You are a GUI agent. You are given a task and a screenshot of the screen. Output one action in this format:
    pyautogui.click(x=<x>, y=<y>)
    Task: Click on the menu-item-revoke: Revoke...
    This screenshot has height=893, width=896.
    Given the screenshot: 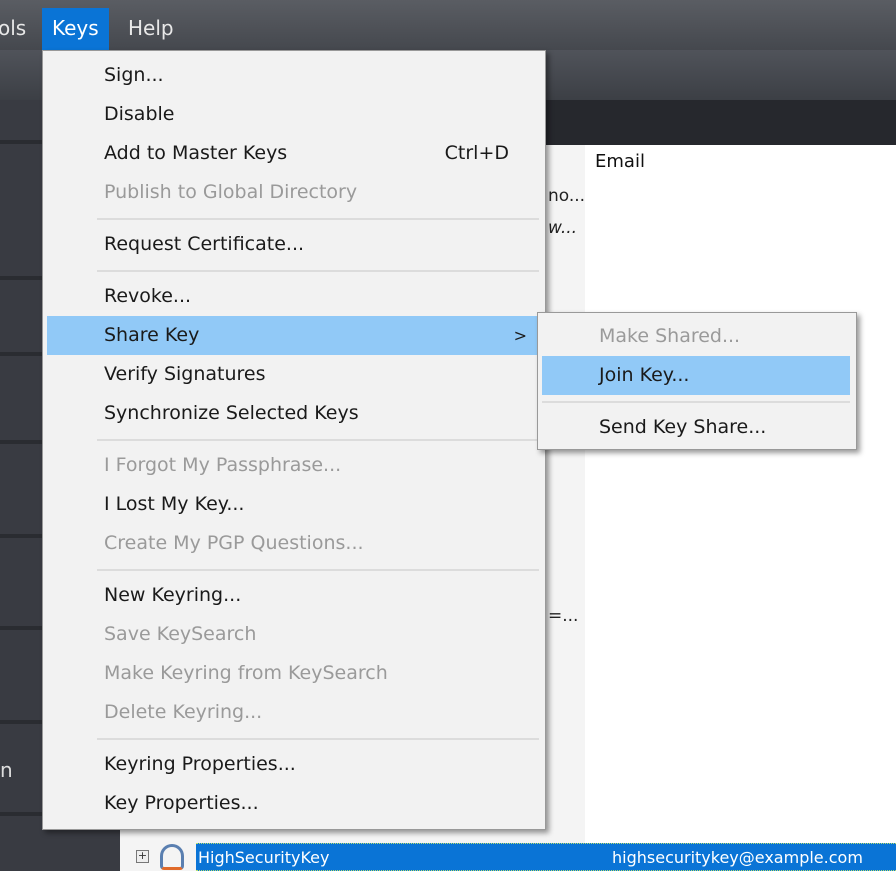 What is the action you would take?
    pyautogui.click(x=294, y=296)
    